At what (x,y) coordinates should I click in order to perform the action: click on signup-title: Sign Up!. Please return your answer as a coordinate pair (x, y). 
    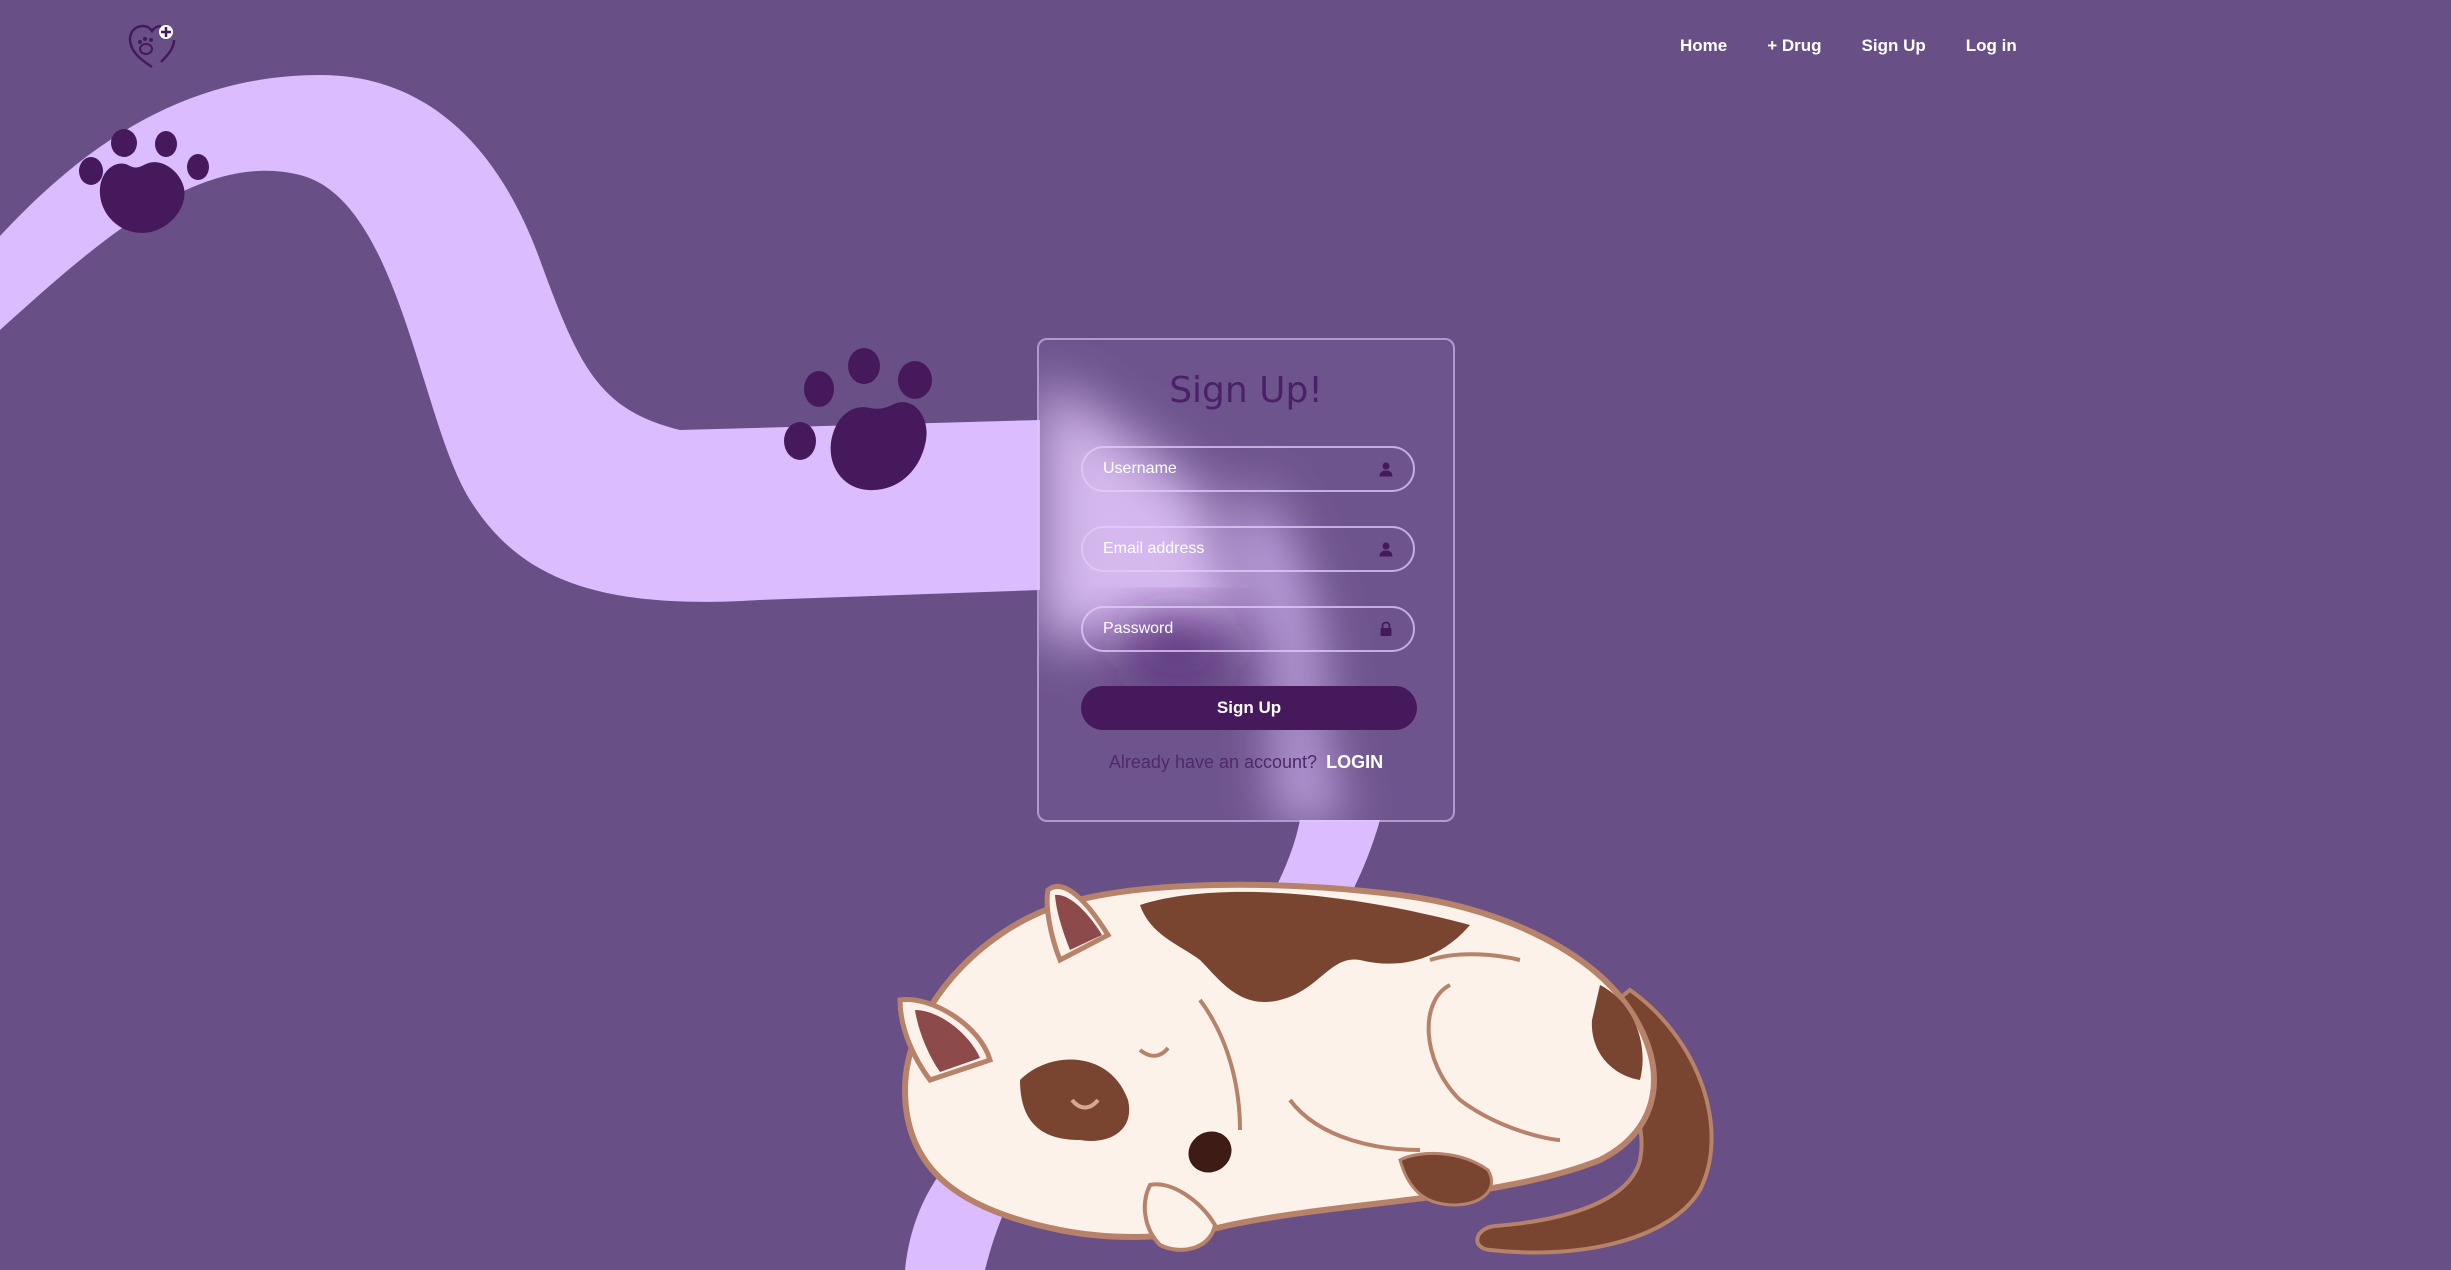
    Looking at the image, I should click on (1246, 390).